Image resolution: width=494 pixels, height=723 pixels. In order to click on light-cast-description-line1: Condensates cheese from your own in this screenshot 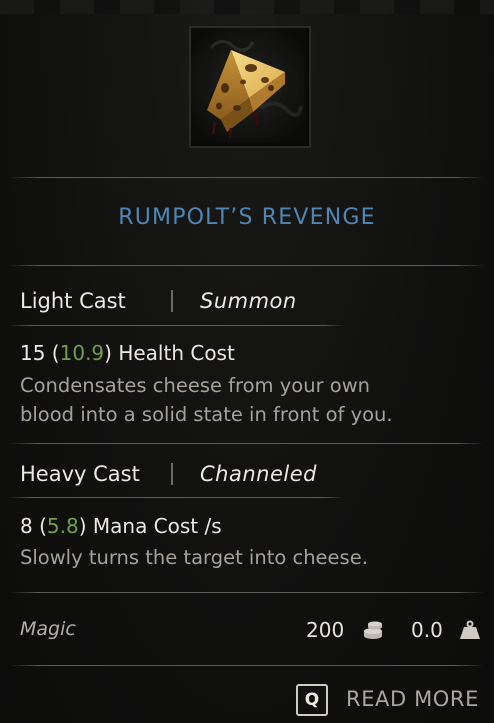, I will do `click(195, 385)`.